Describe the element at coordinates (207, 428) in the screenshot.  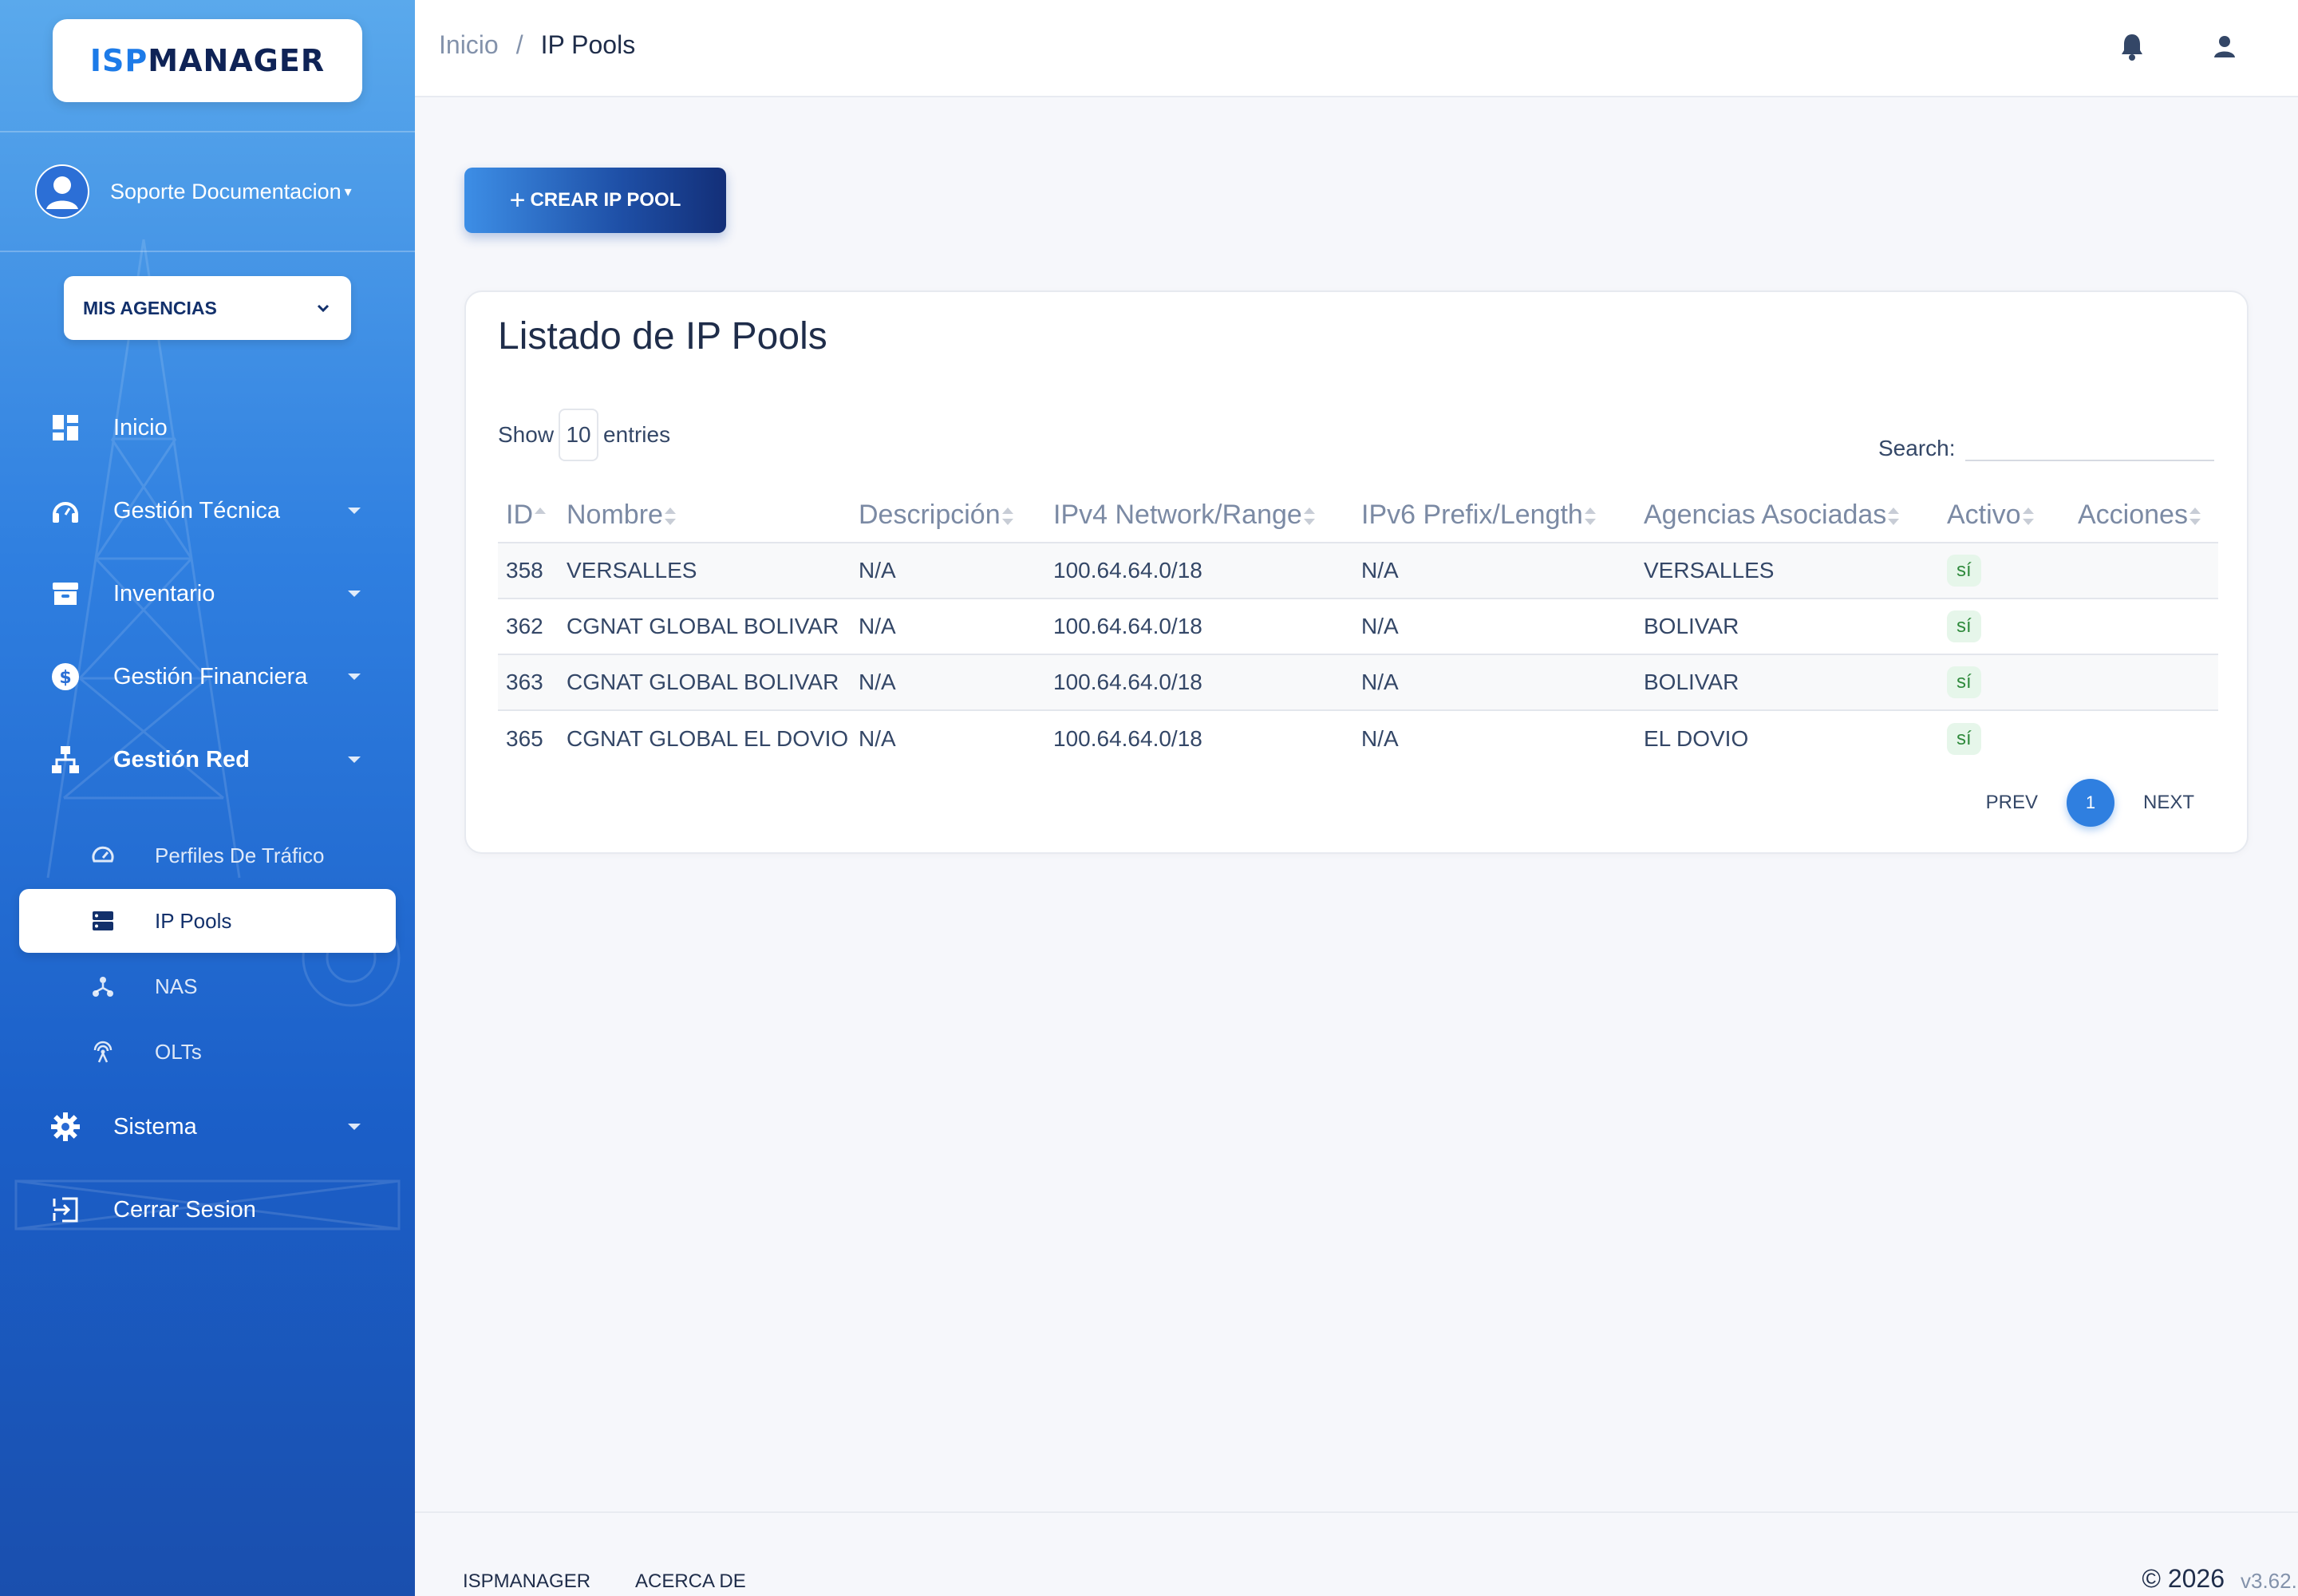
I see `nav-item-inicio: Inicio` at that location.